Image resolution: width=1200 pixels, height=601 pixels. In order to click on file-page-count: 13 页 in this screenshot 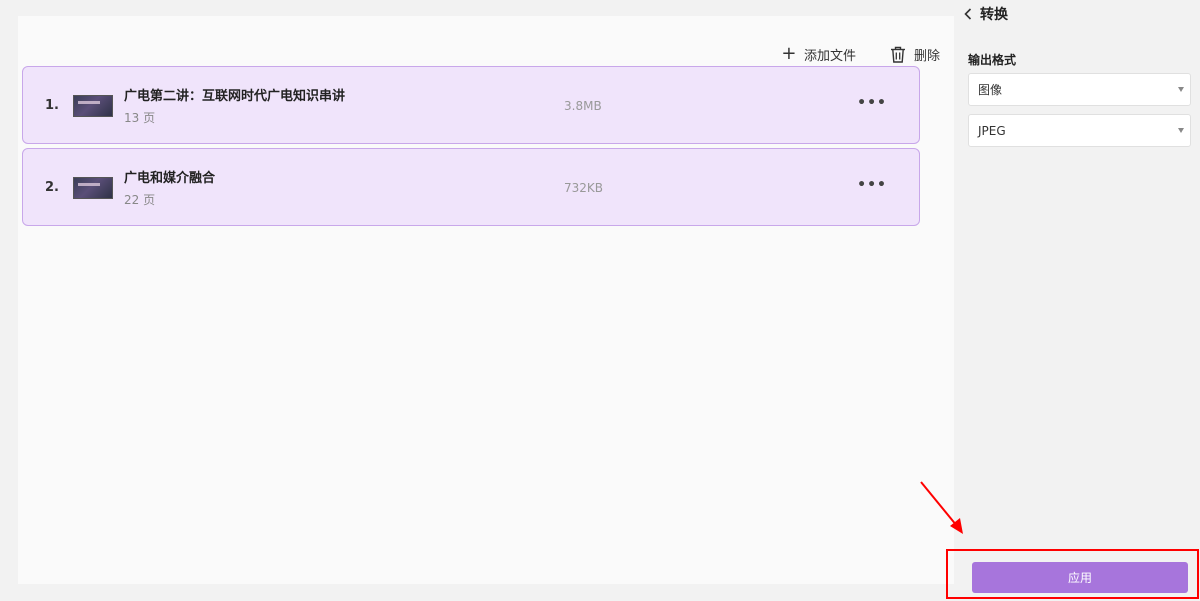, I will do `click(140, 118)`.